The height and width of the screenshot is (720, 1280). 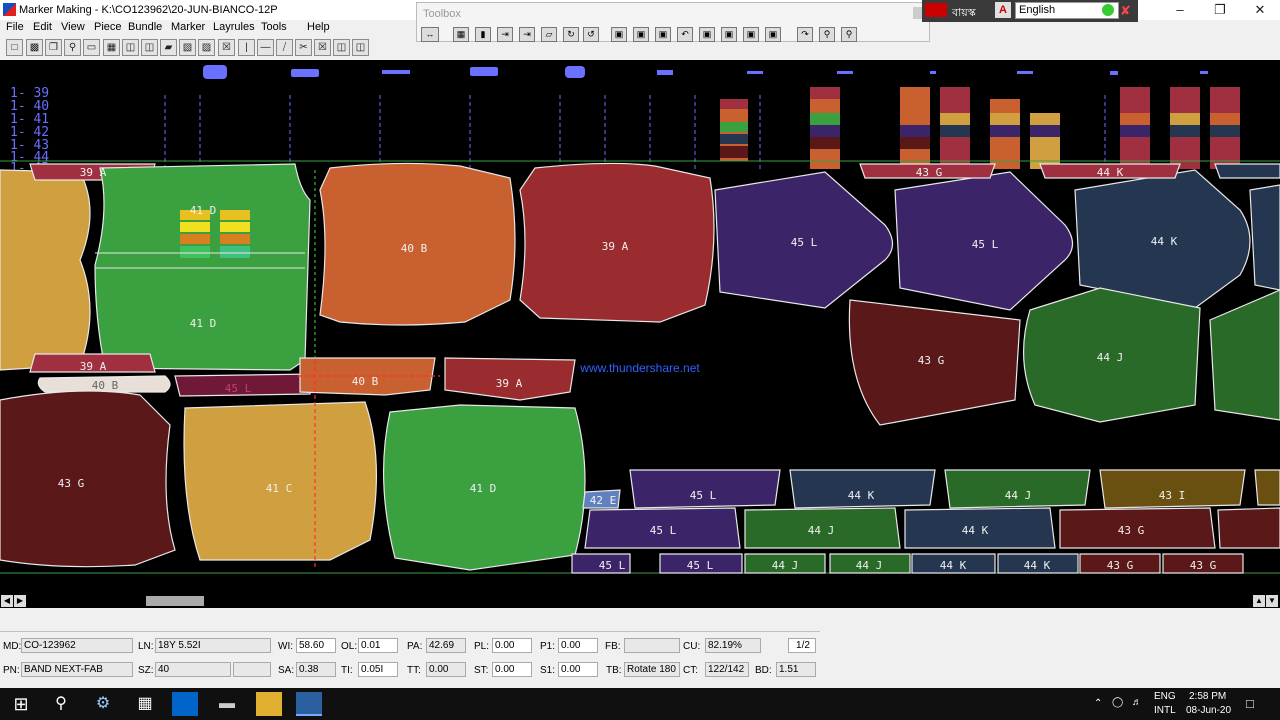 I want to click on s1-field: 0.00, so click(x=578, y=669).